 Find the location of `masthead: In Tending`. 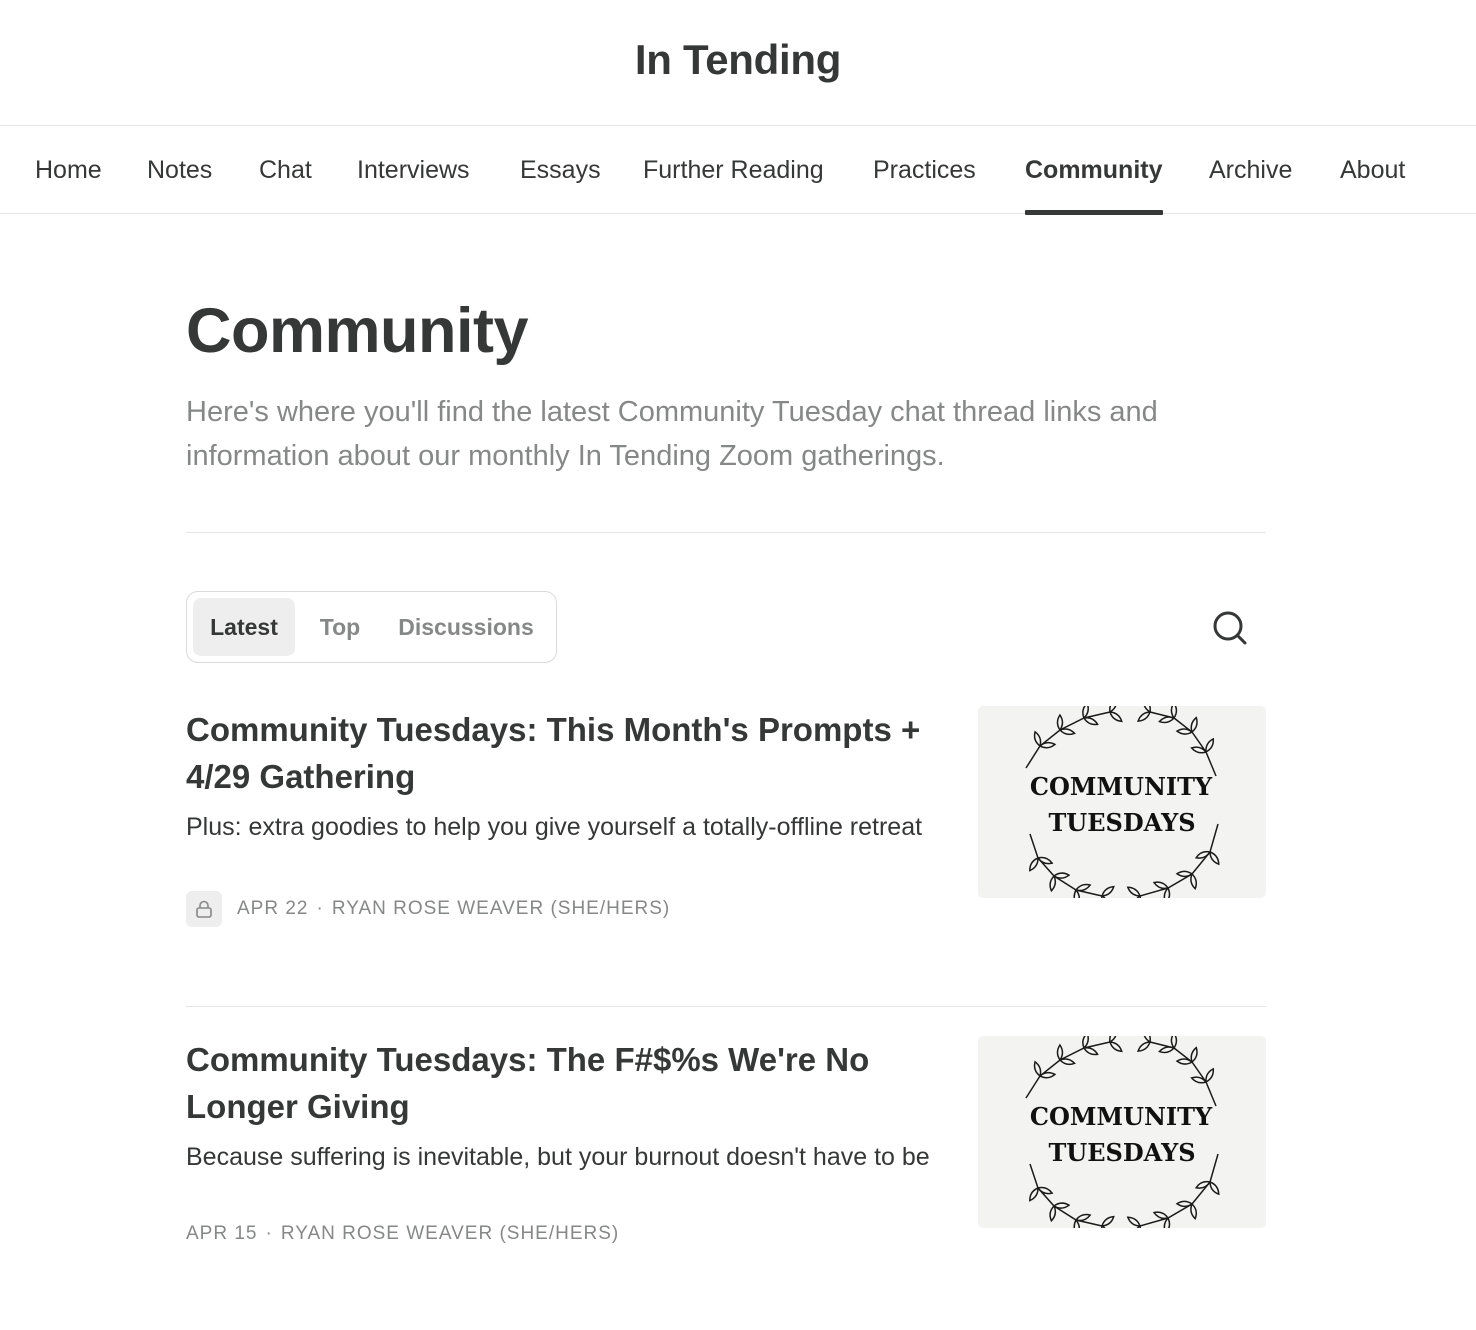

masthead: In Tending is located at coordinates (738, 63).